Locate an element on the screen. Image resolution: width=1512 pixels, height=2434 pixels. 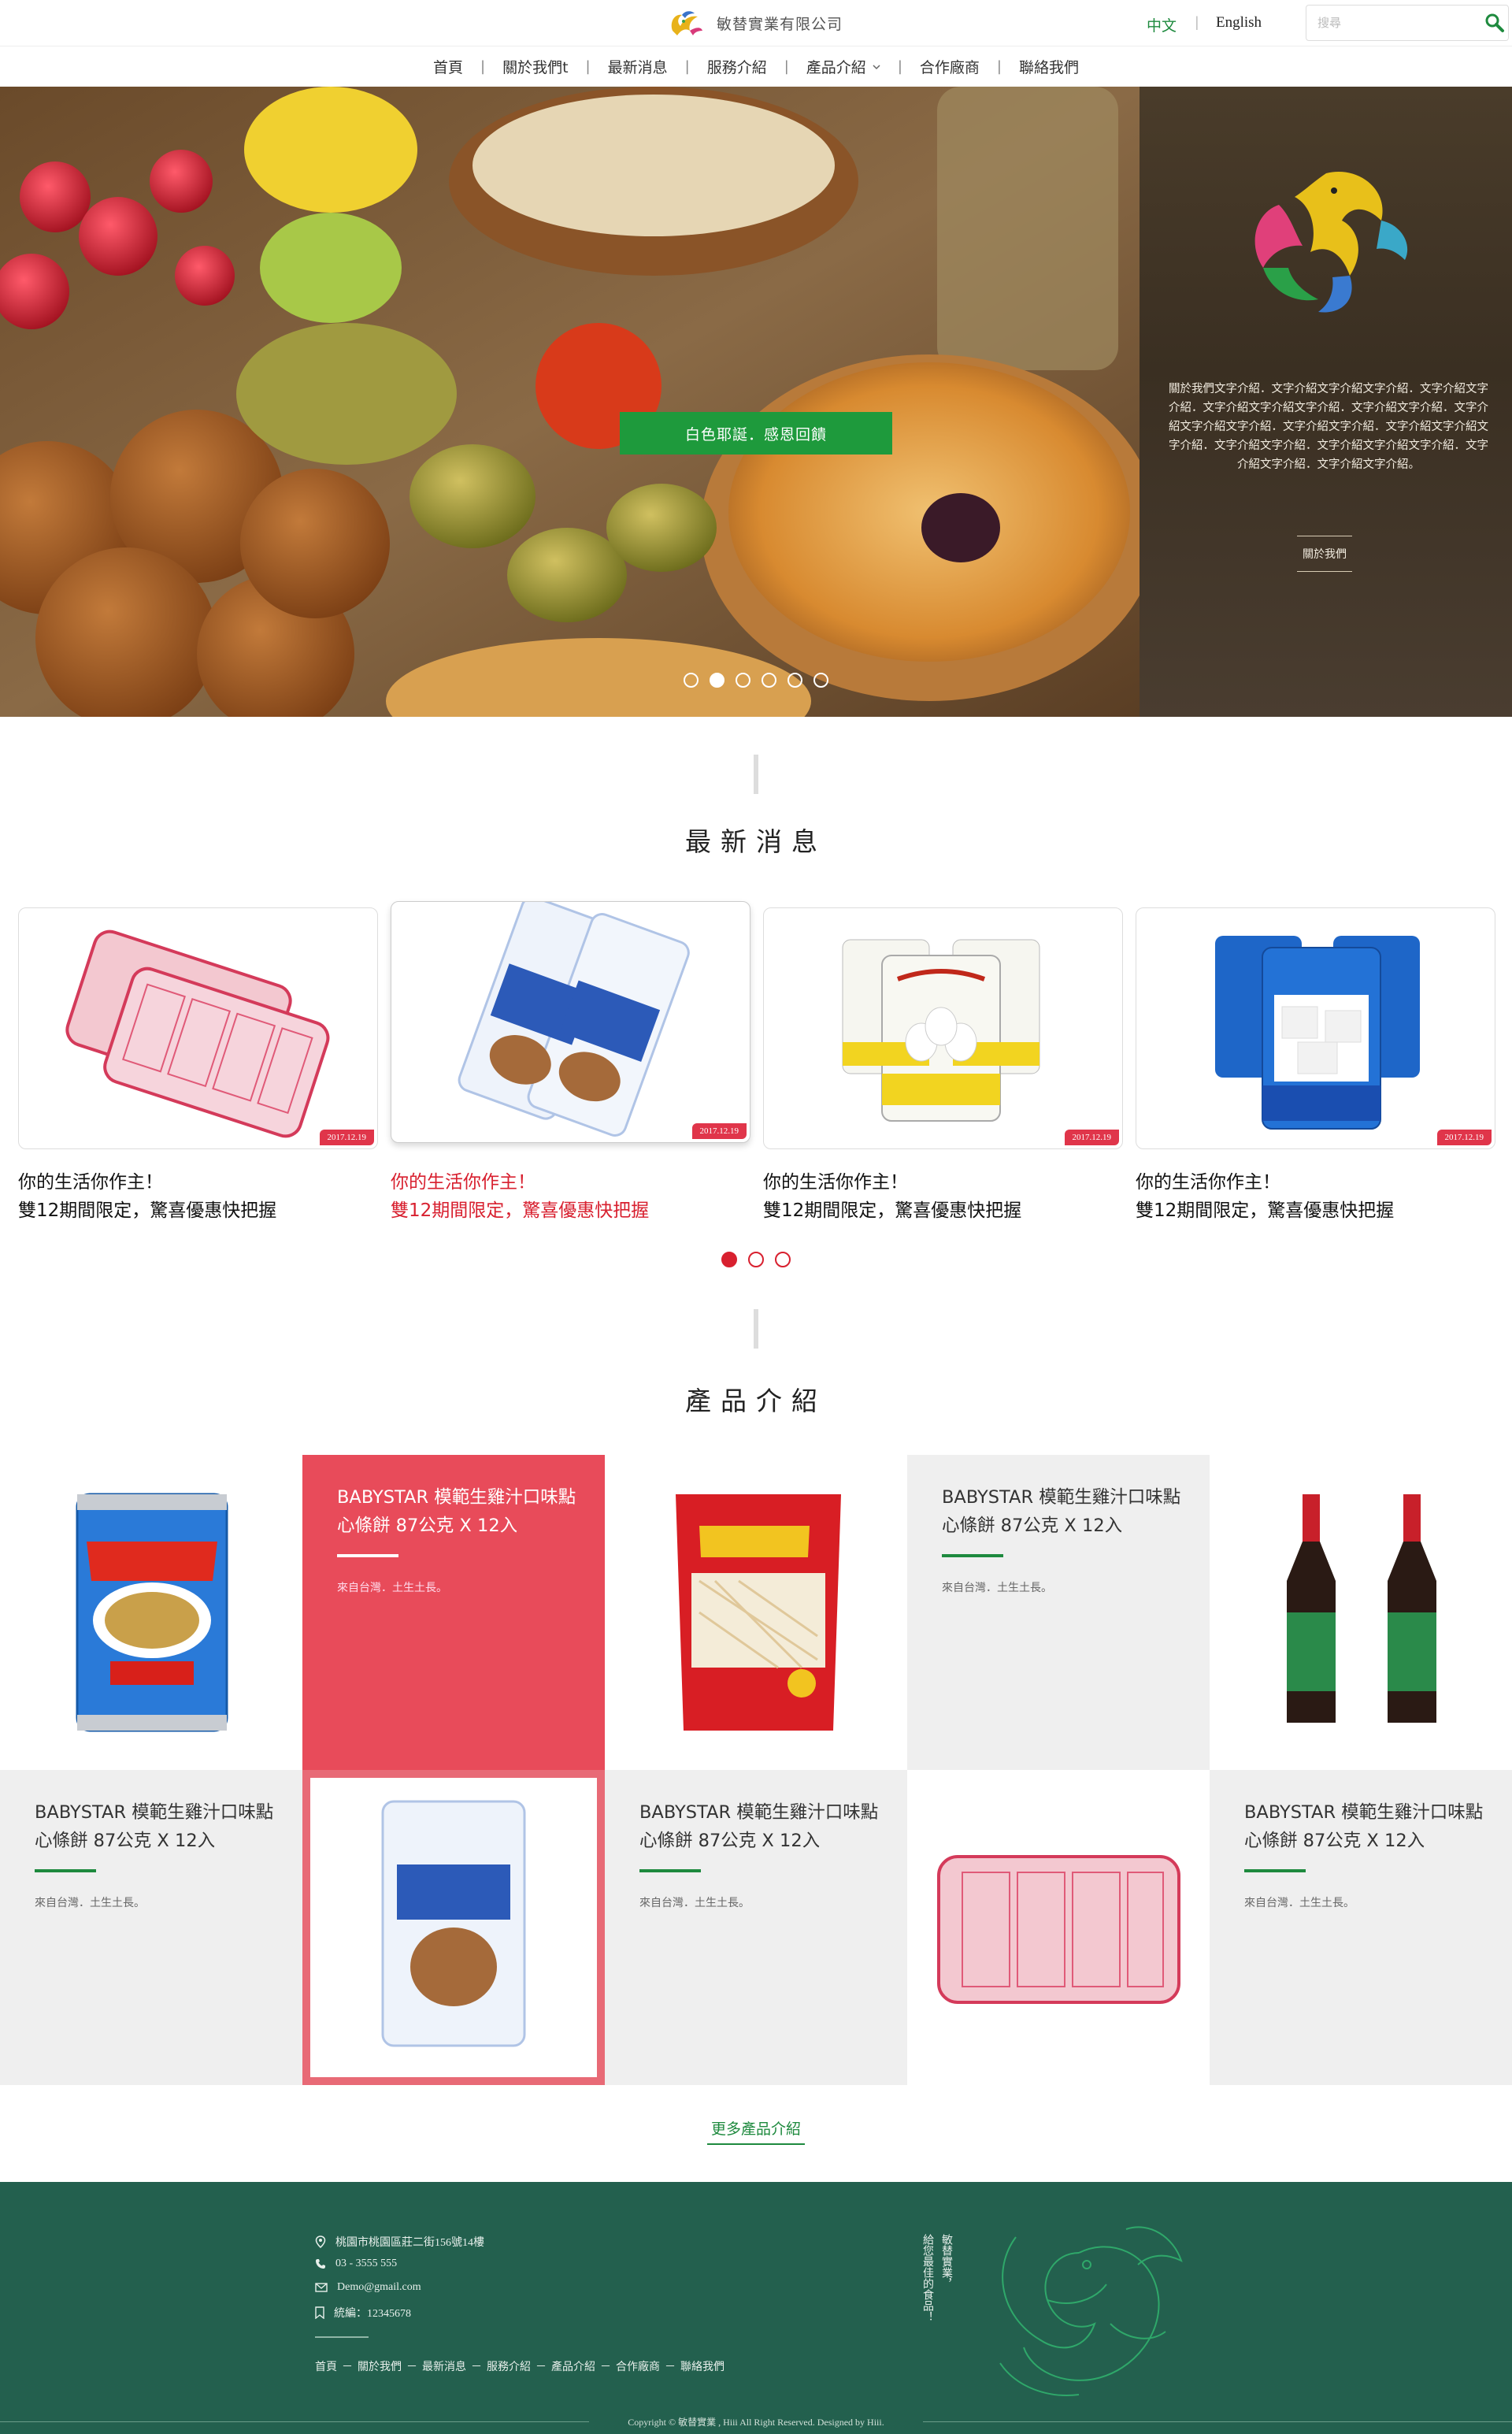
news-dot-active is located at coordinates (729, 1260).